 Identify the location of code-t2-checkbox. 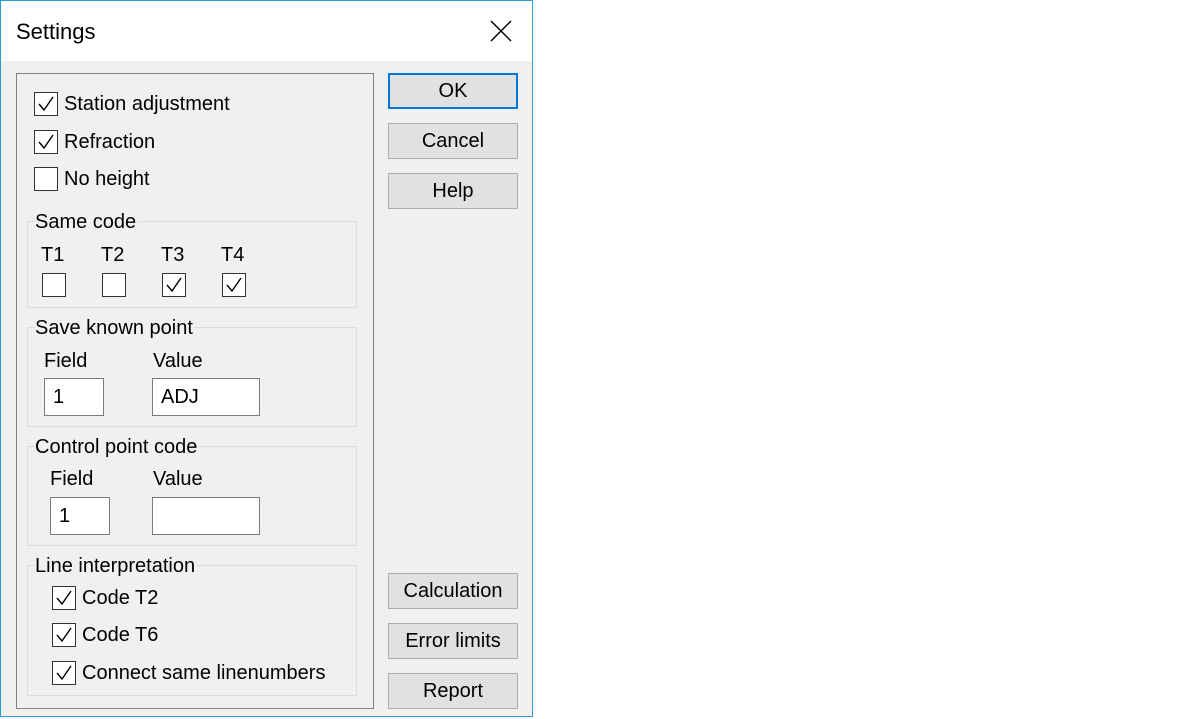
(64, 598).